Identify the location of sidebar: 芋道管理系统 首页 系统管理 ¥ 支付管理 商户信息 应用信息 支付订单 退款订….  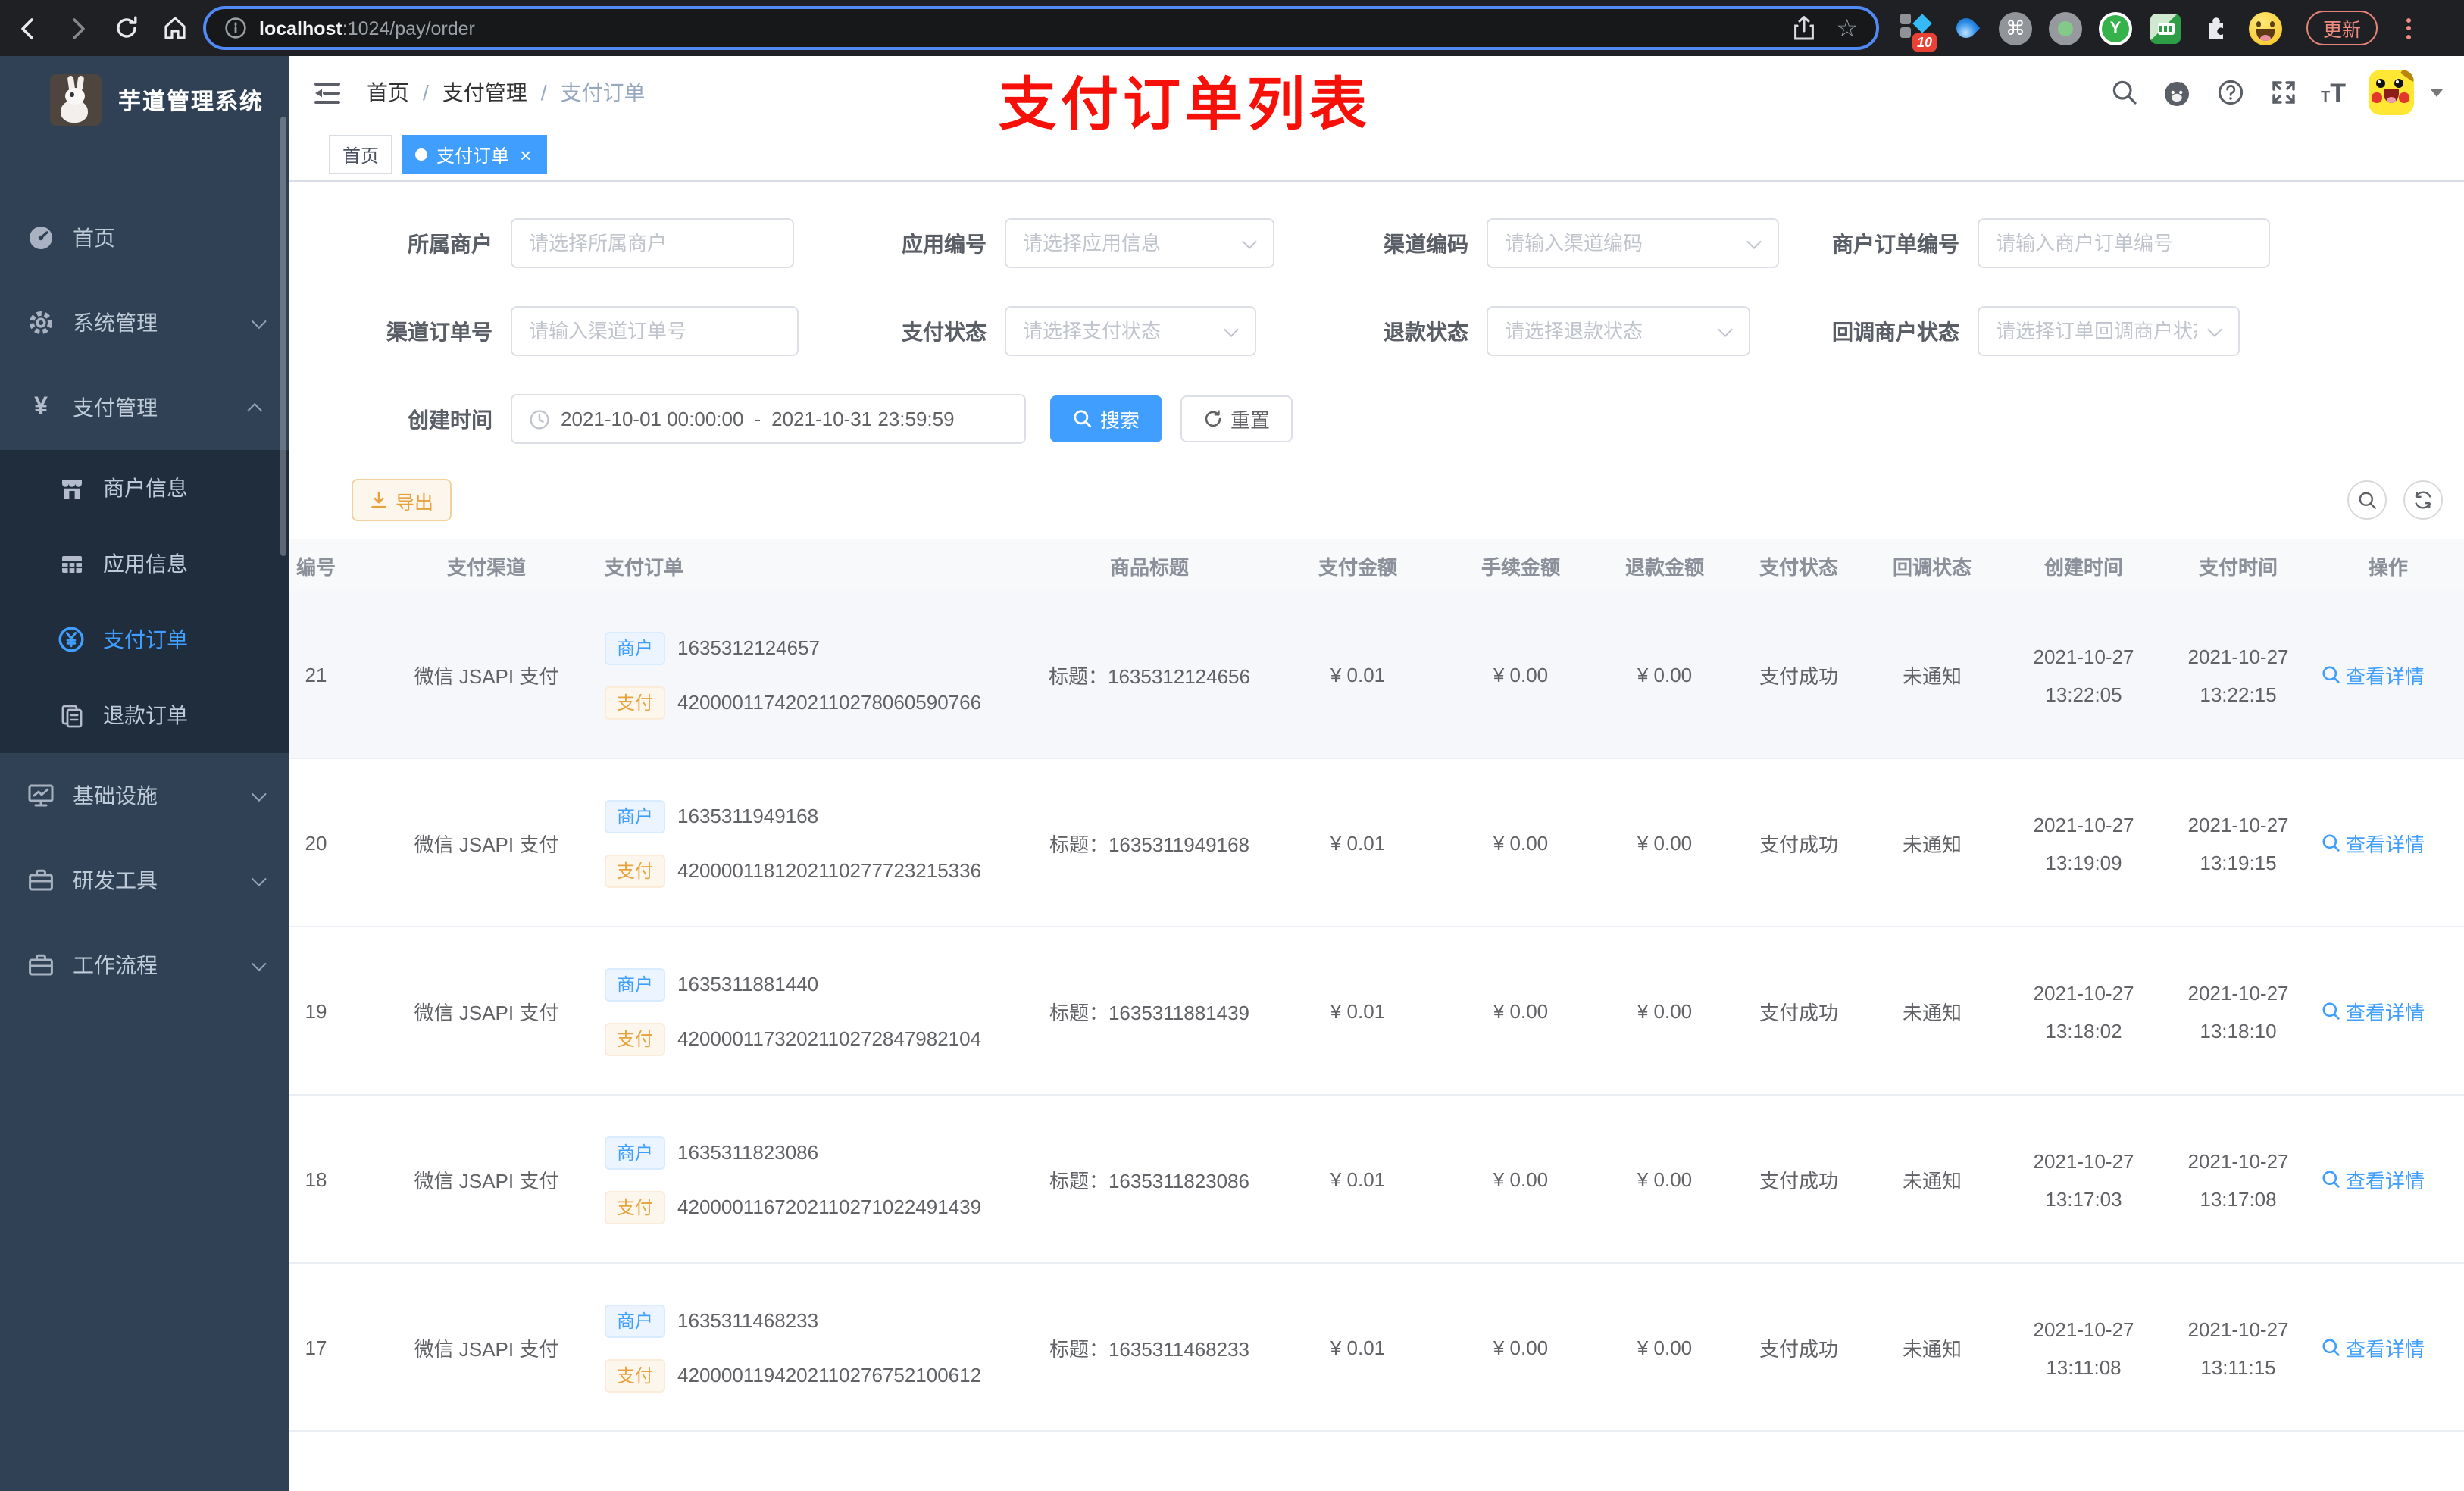
(144, 773).